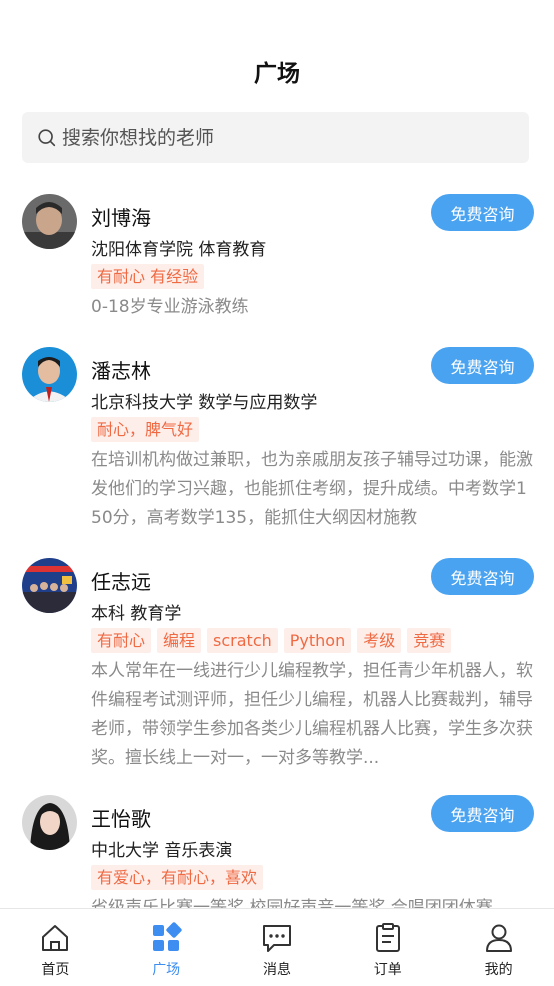 The width and height of the screenshot is (554, 986). Describe the element at coordinates (179, 250) in the screenshot. I see `teacher-school: 沈阳体育学院 体育教育` at that location.